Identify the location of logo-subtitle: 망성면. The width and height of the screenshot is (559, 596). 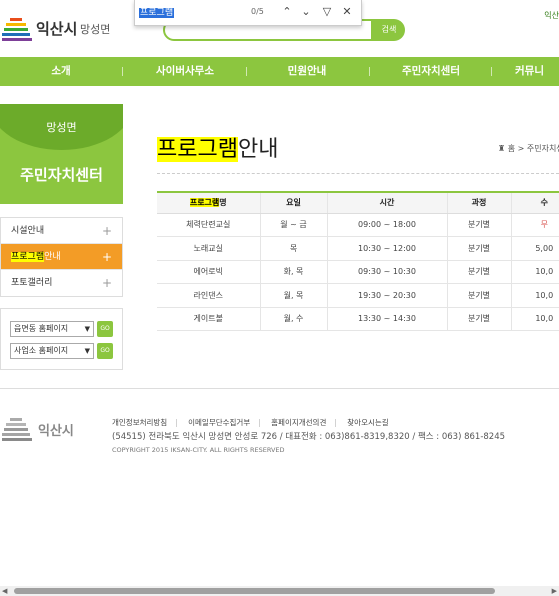
(95, 29).